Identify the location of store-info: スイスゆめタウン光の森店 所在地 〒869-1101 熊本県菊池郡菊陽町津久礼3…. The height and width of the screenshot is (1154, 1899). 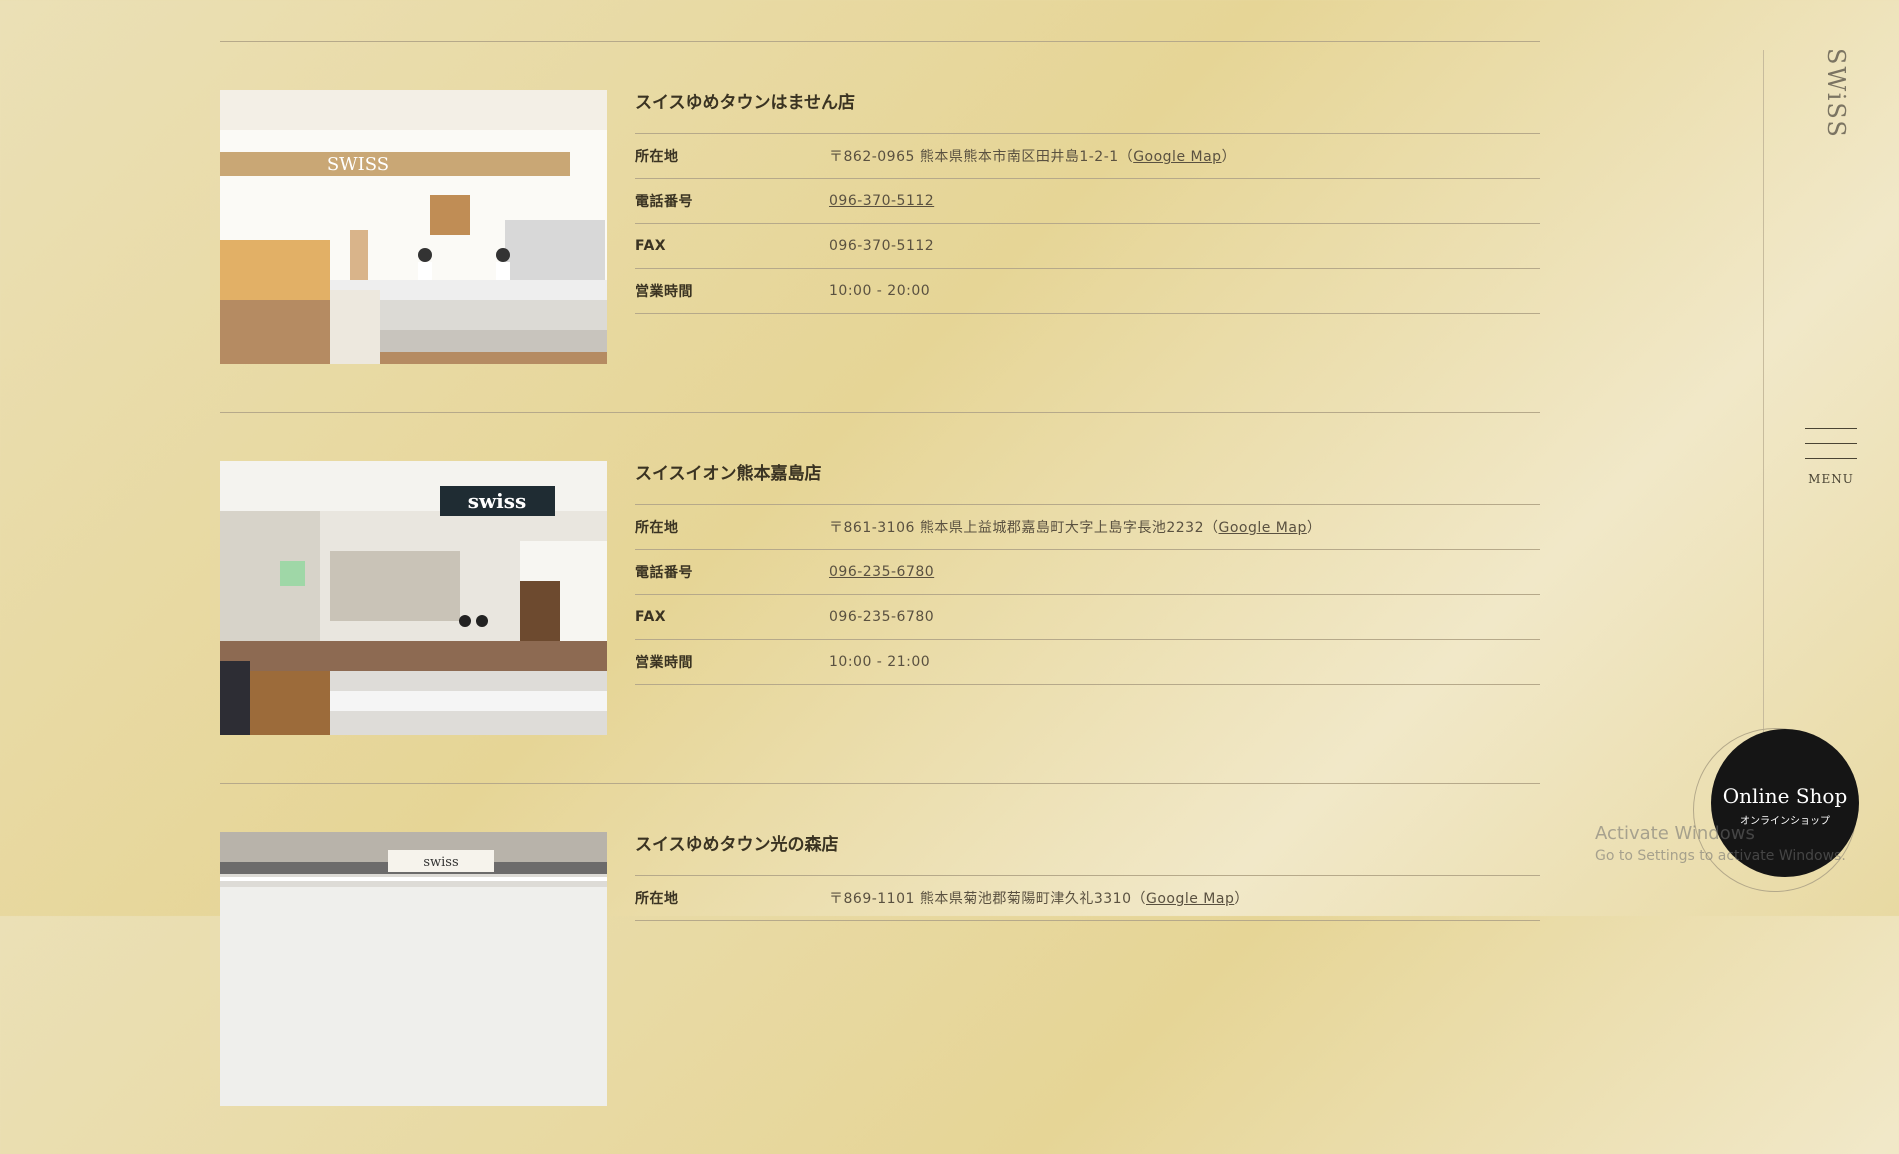
(1087, 876).